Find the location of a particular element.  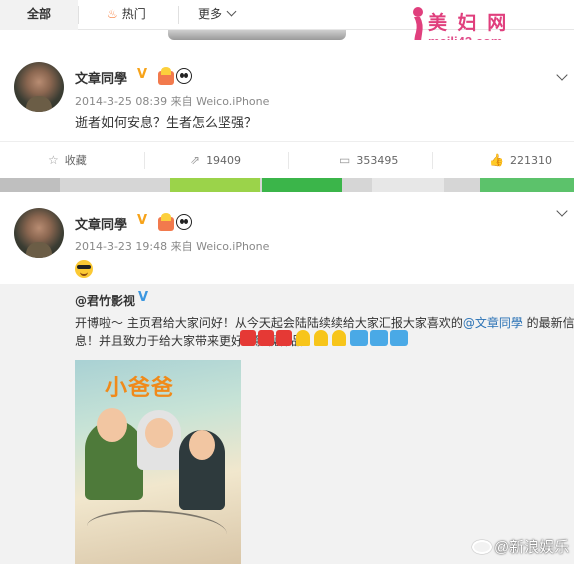

poster-title: 小爸爸 is located at coordinates (140, 388).